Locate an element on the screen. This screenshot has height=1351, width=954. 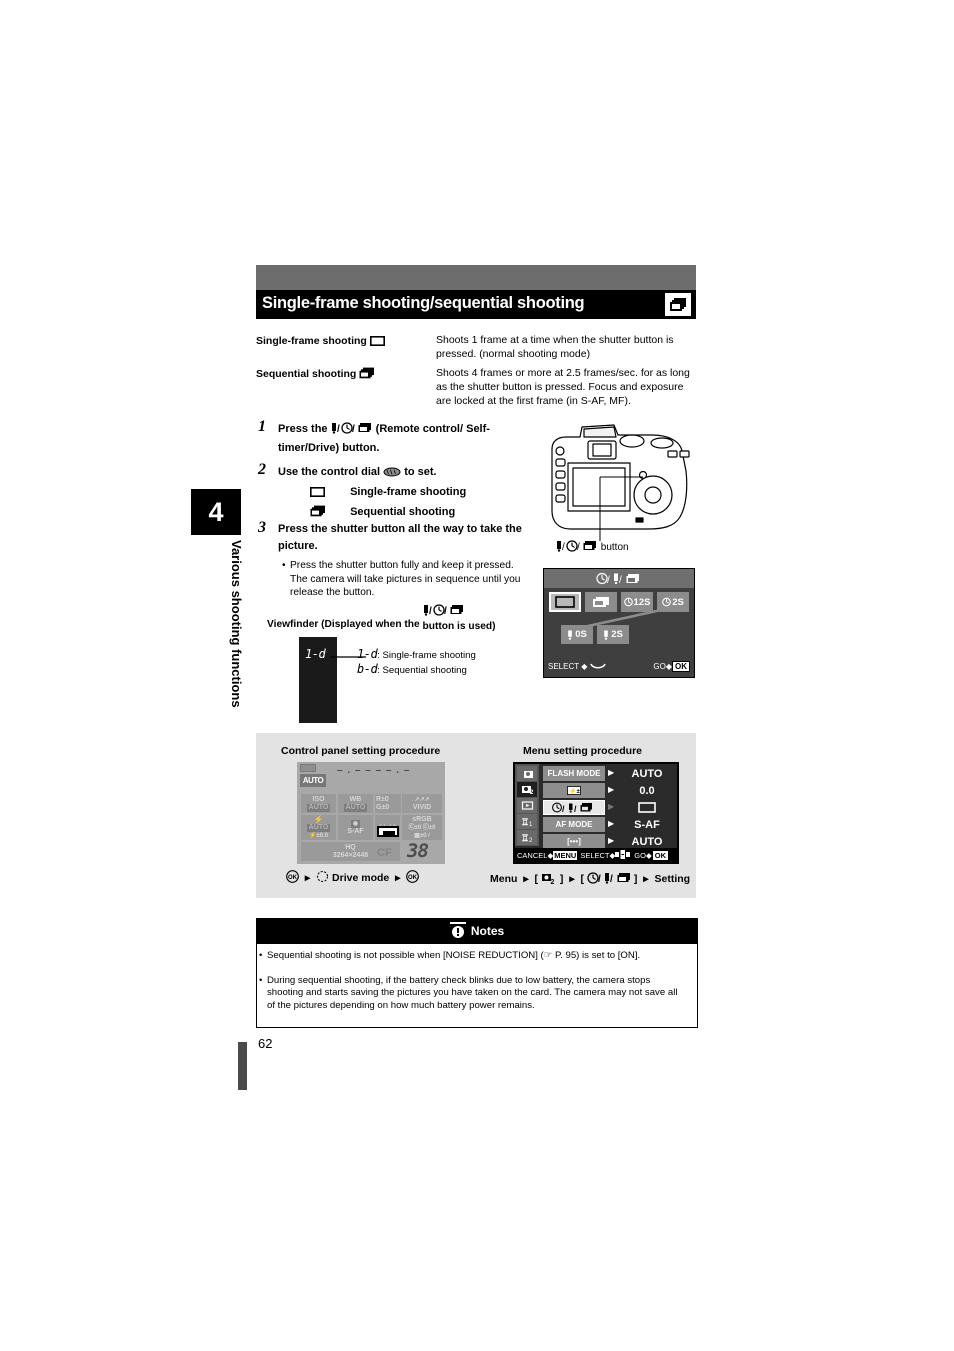
drive-lcd-label-0s: 0S is located at coordinates (581, 634).